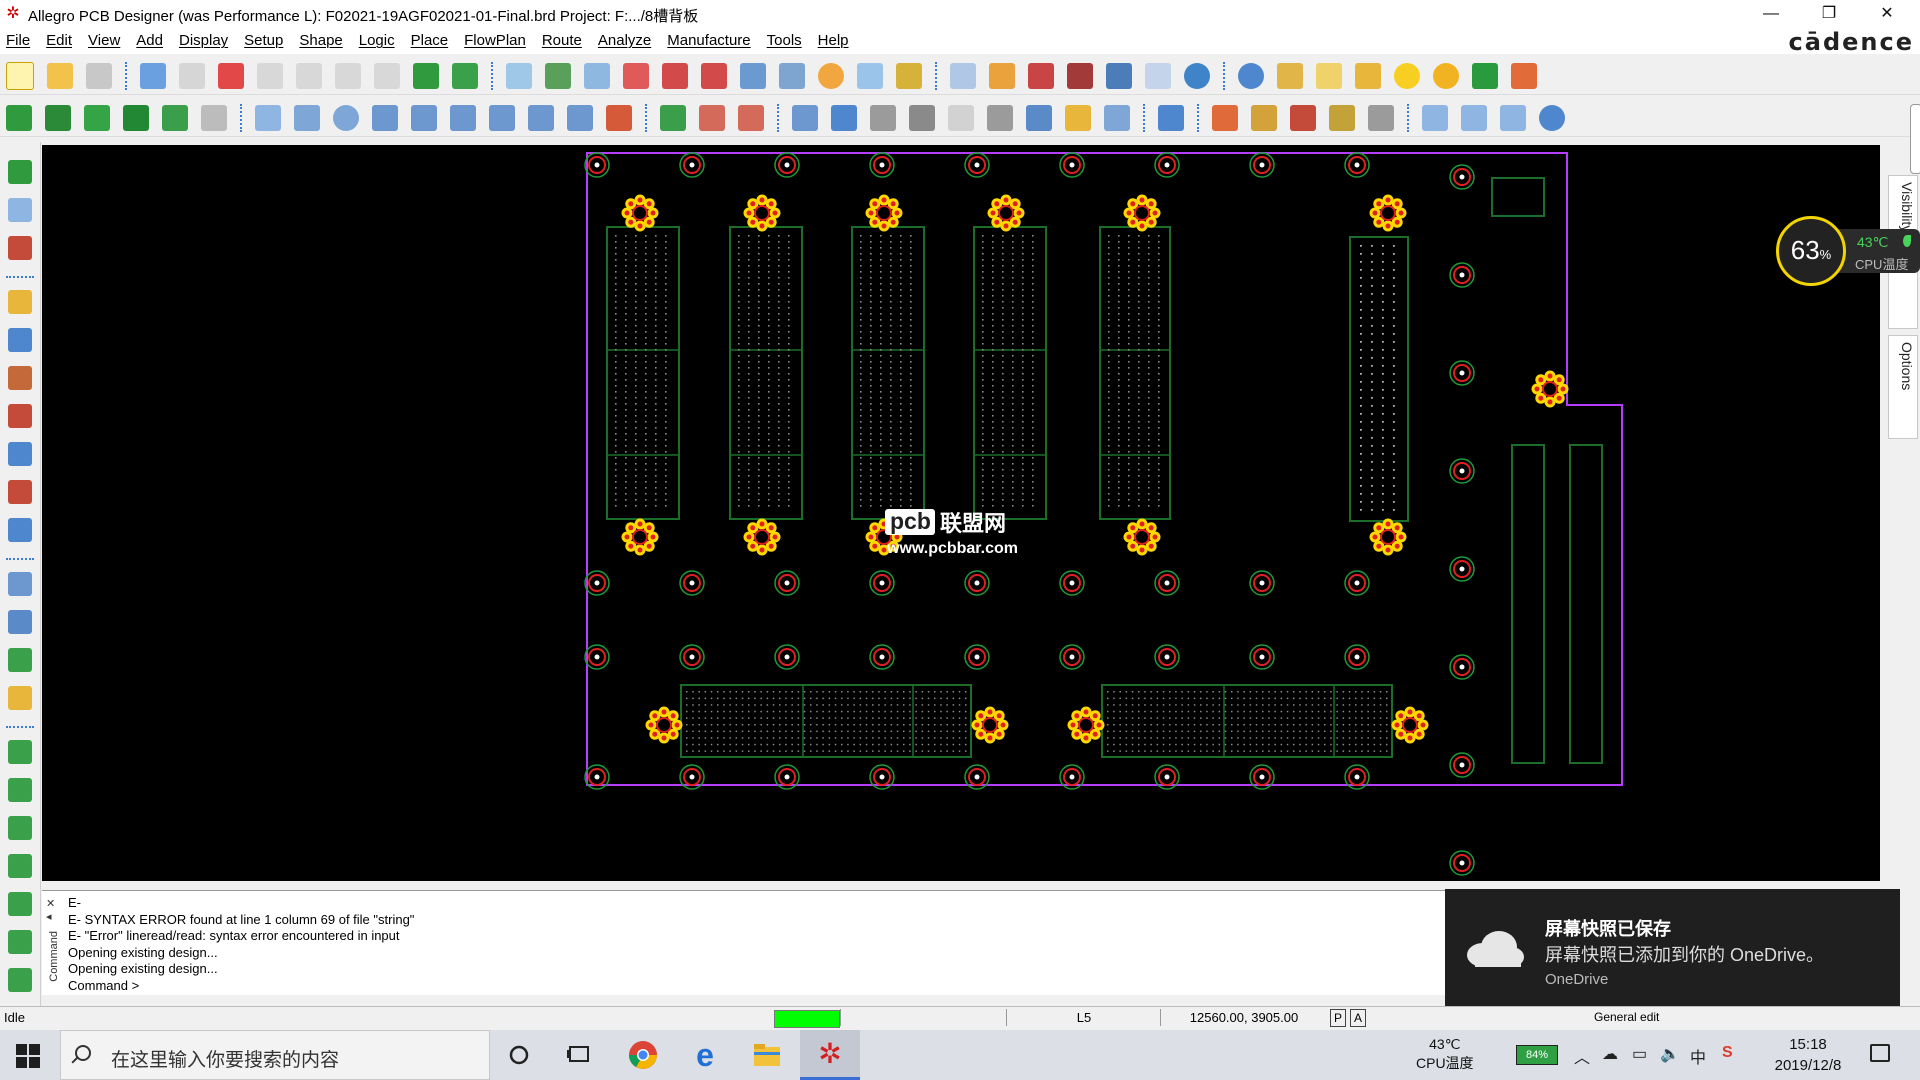 This screenshot has height=1080, width=1920. Describe the element at coordinates (1000, 118) in the screenshot. I see `flag-icon` at that location.